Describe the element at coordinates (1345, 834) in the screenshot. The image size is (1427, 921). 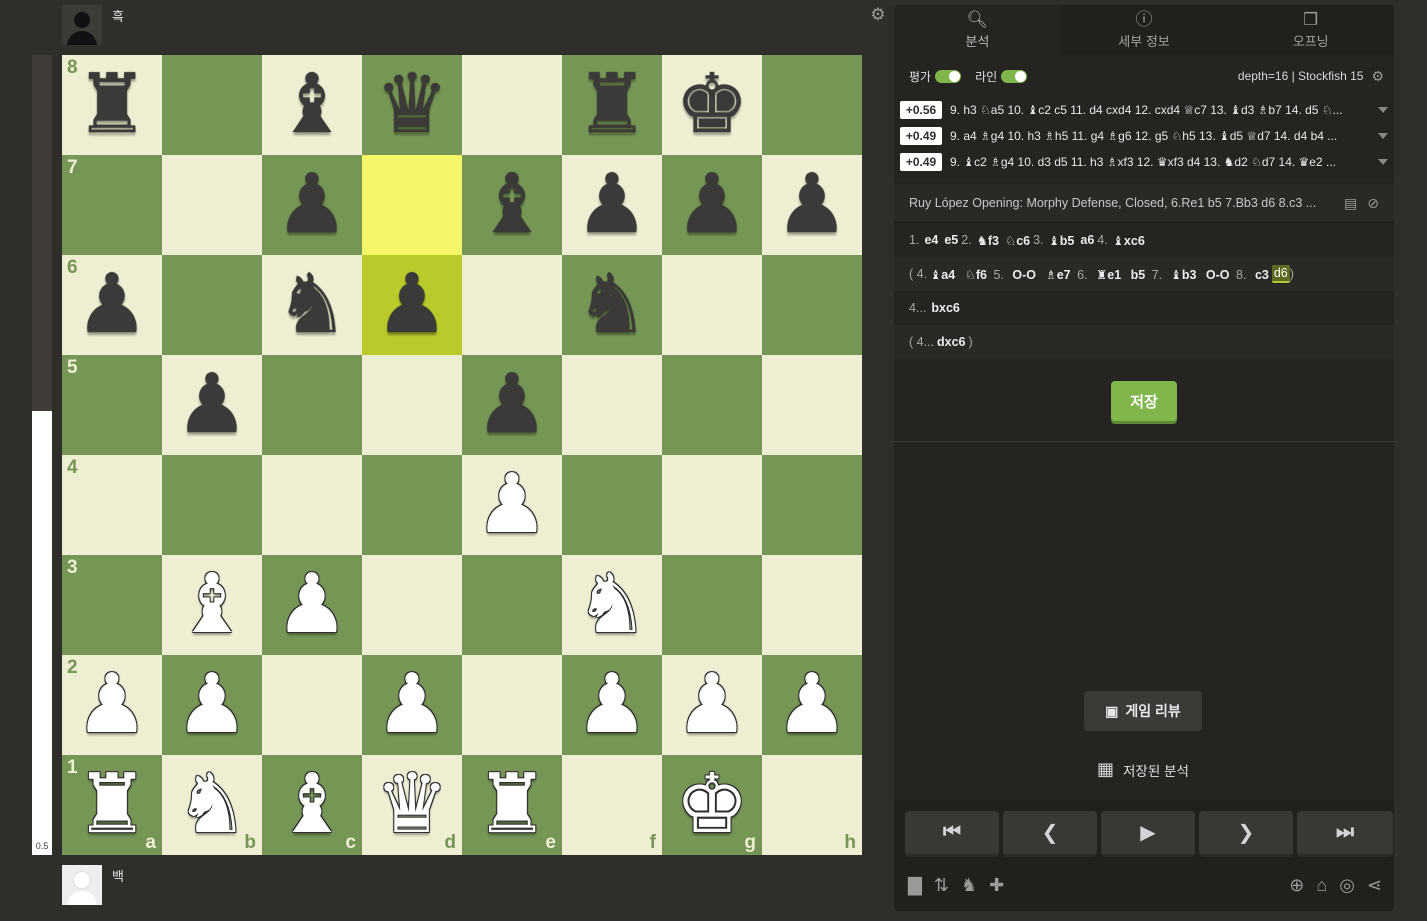
I see `last-move-button: ⏭` at that location.